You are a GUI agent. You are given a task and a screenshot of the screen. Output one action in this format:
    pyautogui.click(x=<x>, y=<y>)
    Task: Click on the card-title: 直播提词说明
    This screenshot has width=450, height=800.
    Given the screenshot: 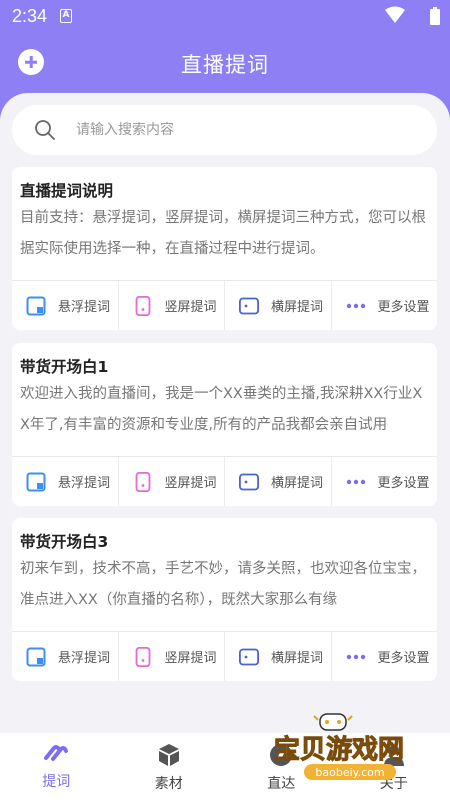 What is the action you would take?
    pyautogui.click(x=67, y=191)
    